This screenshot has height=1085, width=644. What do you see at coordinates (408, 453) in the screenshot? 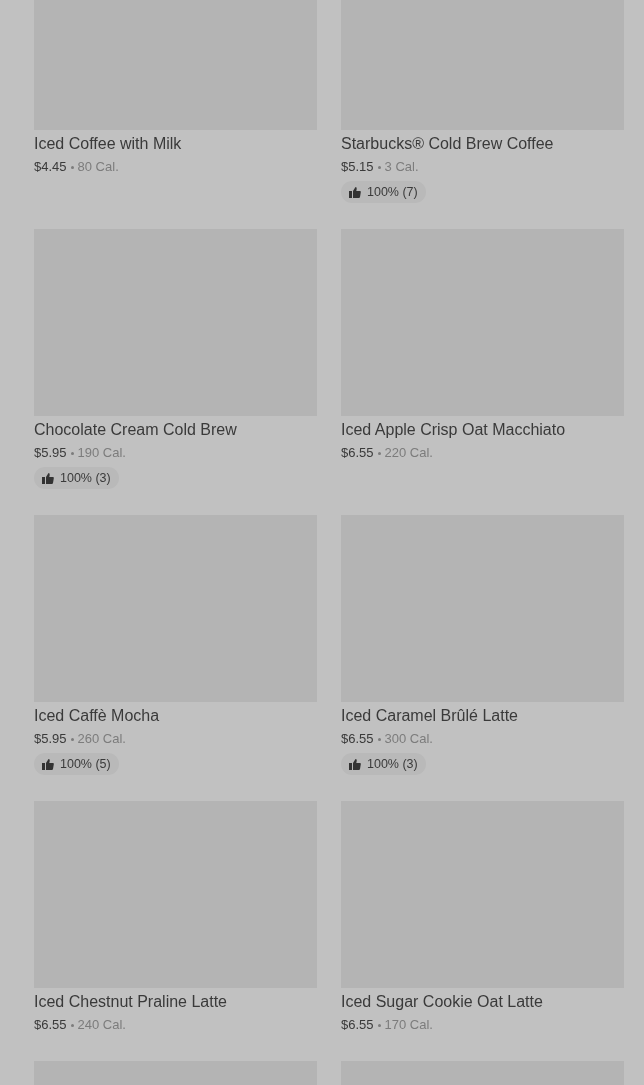
I see `calories: 220 Cal.` at bounding box center [408, 453].